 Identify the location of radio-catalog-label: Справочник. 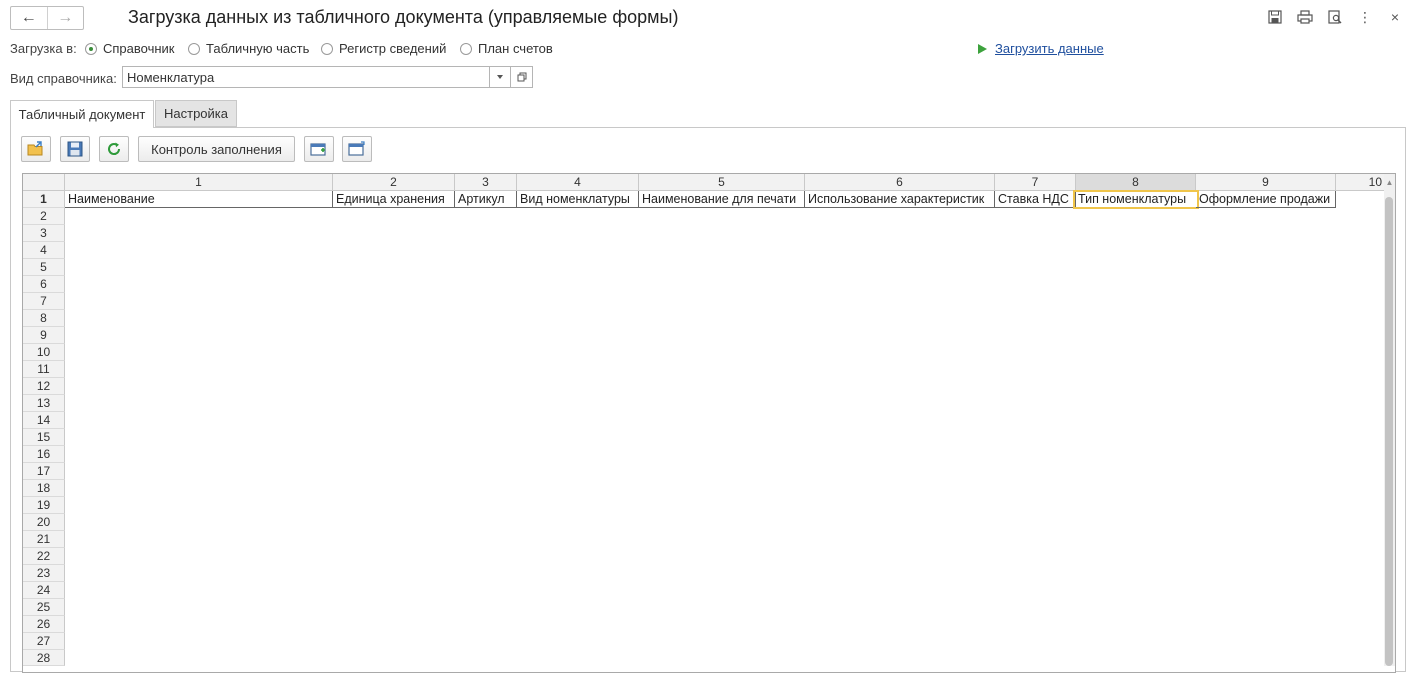
(139, 48).